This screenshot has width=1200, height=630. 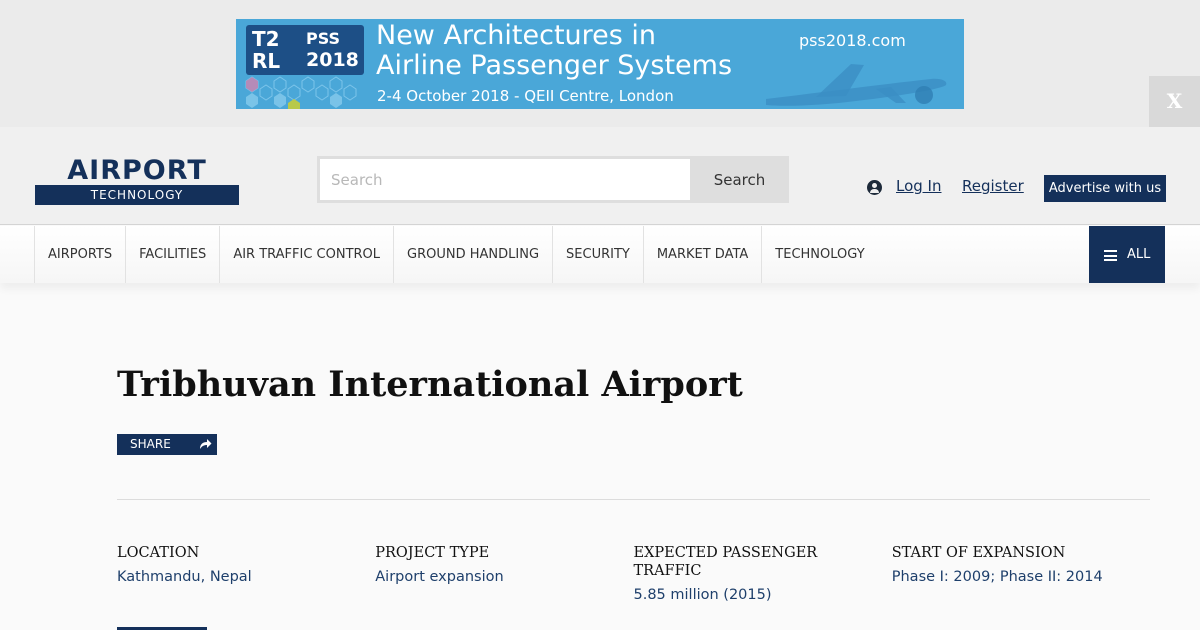 What do you see at coordinates (856, 85) in the screenshot?
I see `airplane-icon` at bounding box center [856, 85].